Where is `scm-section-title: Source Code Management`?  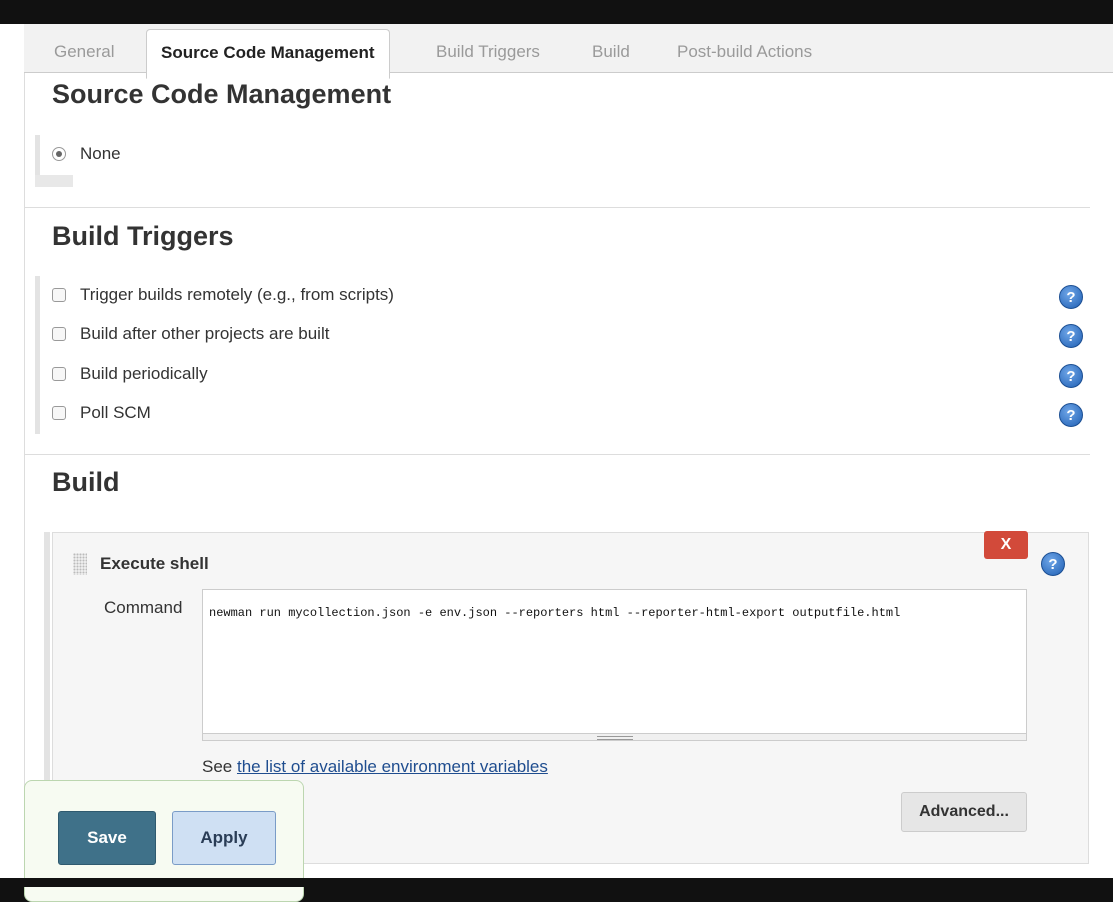 scm-section-title: Source Code Management is located at coordinates (222, 94).